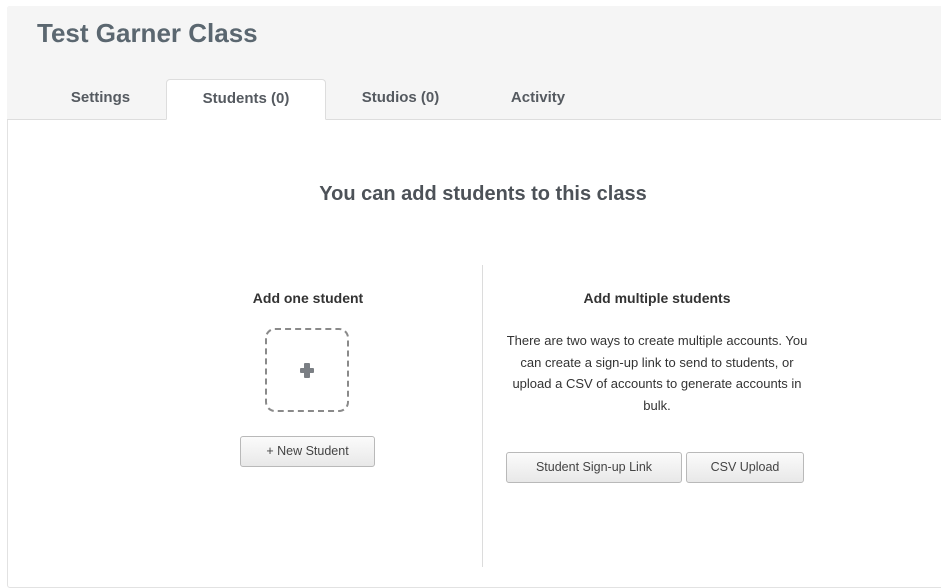  I want to click on page-heading: You can add students to this class, so click(483, 194).